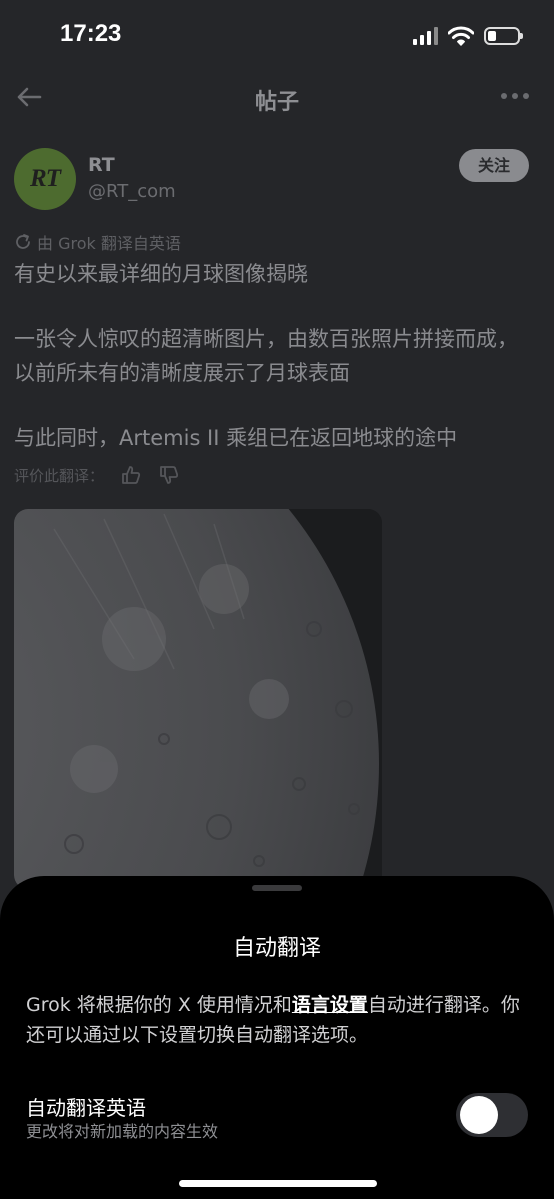 The height and width of the screenshot is (1199, 554). Describe the element at coordinates (330, 1005) in the screenshot. I see `language-settings-link: 语言设置` at that location.